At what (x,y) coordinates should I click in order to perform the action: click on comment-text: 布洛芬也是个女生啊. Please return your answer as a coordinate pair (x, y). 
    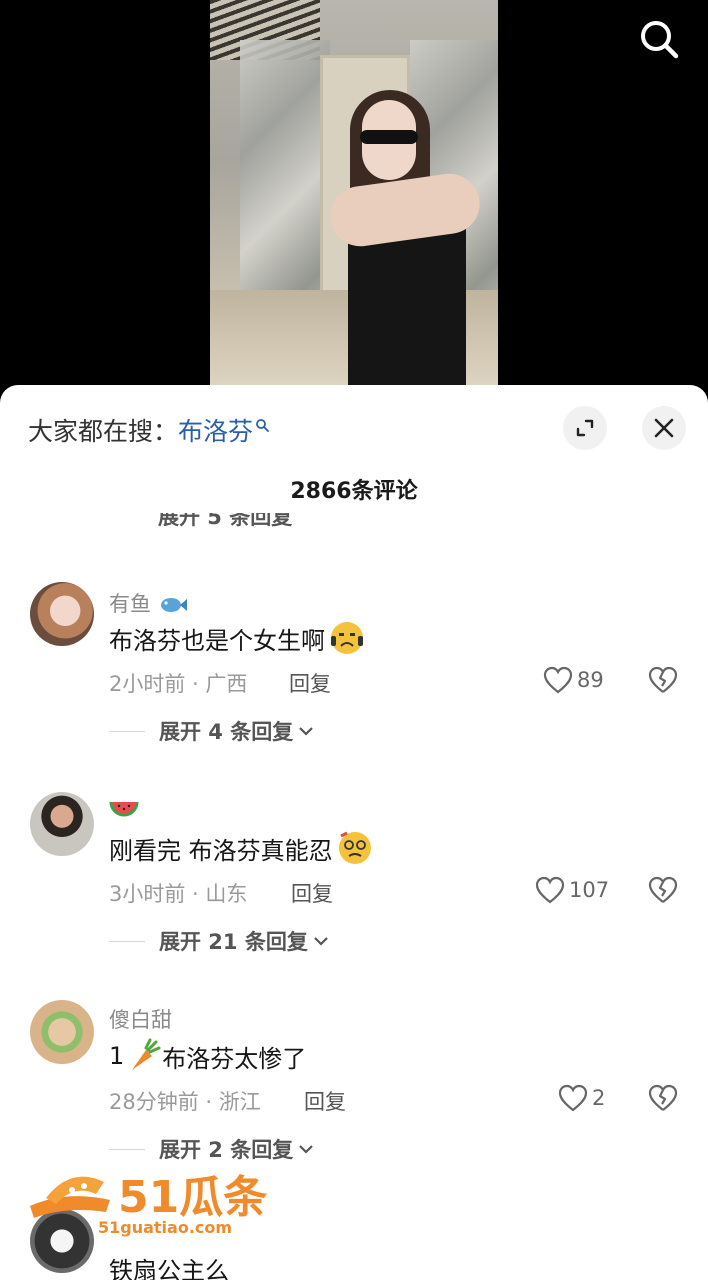
    Looking at the image, I should click on (237, 638).